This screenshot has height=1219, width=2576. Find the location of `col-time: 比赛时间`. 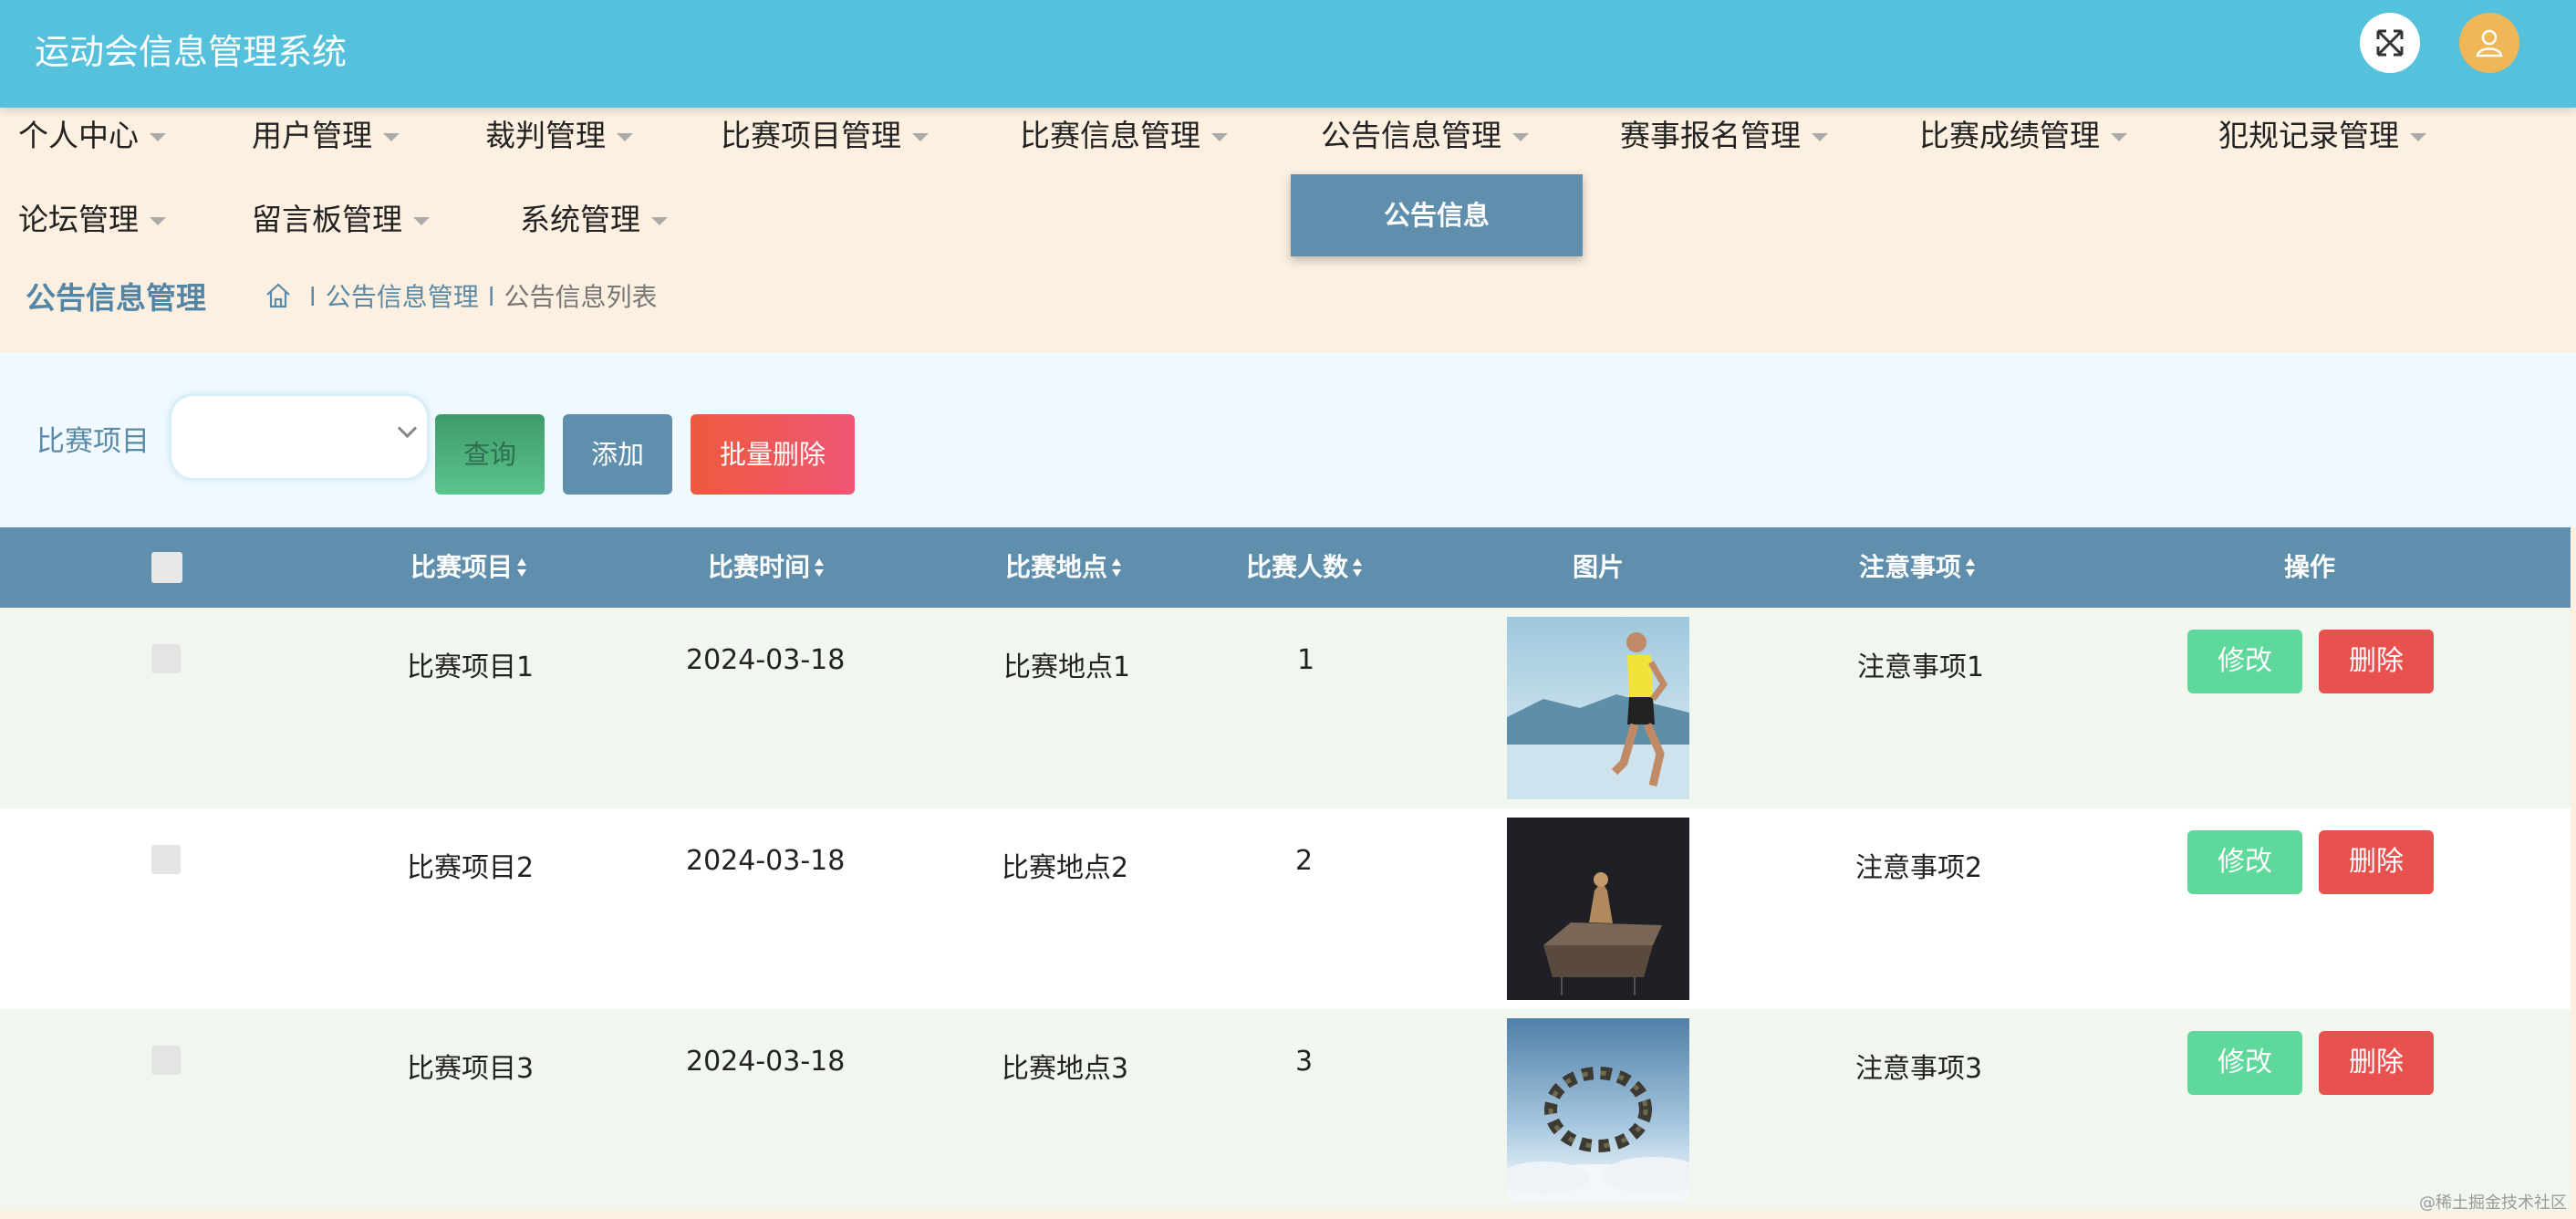

col-time: 比赛时间 is located at coordinates (766, 567).